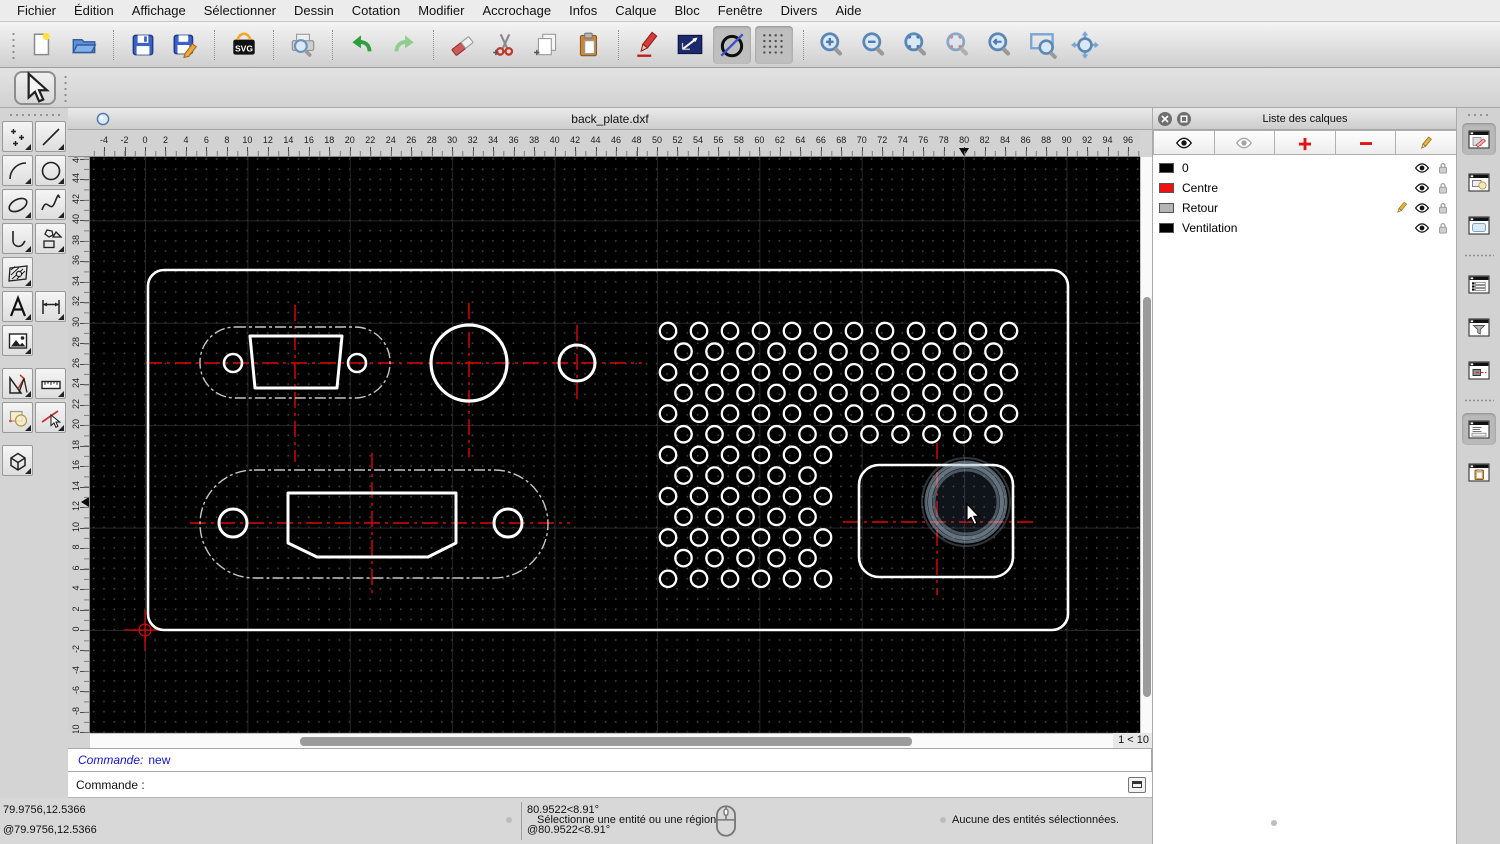 This screenshot has height=844, width=1500. What do you see at coordinates (35, 88) in the screenshot?
I see `select-tool-button` at bounding box center [35, 88].